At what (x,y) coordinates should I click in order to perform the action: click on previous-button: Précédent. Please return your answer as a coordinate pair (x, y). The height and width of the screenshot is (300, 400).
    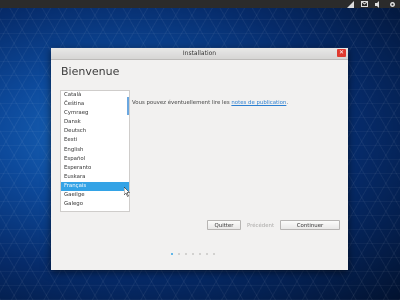
    Looking at the image, I should click on (260, 226).